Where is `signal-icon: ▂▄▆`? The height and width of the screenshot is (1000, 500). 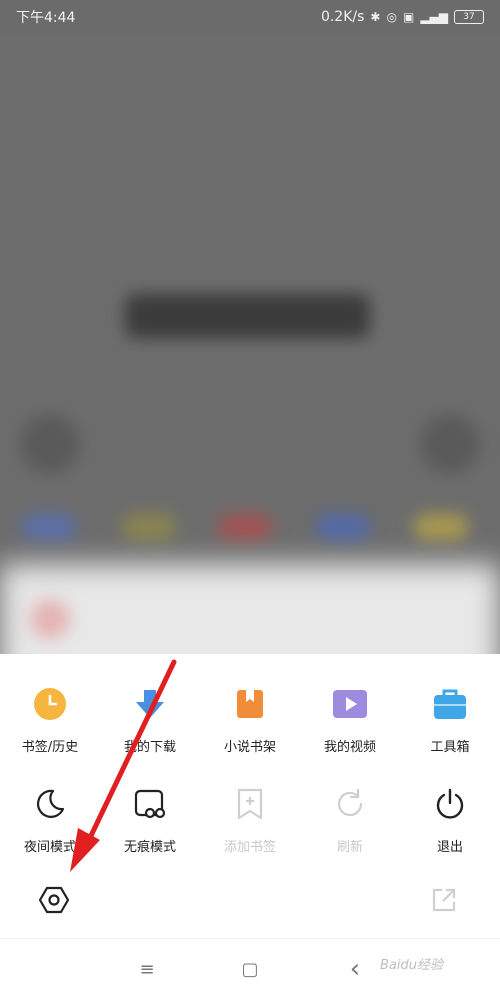
signal-icon: ▂▄▆ is located at coordinates (434, 17).